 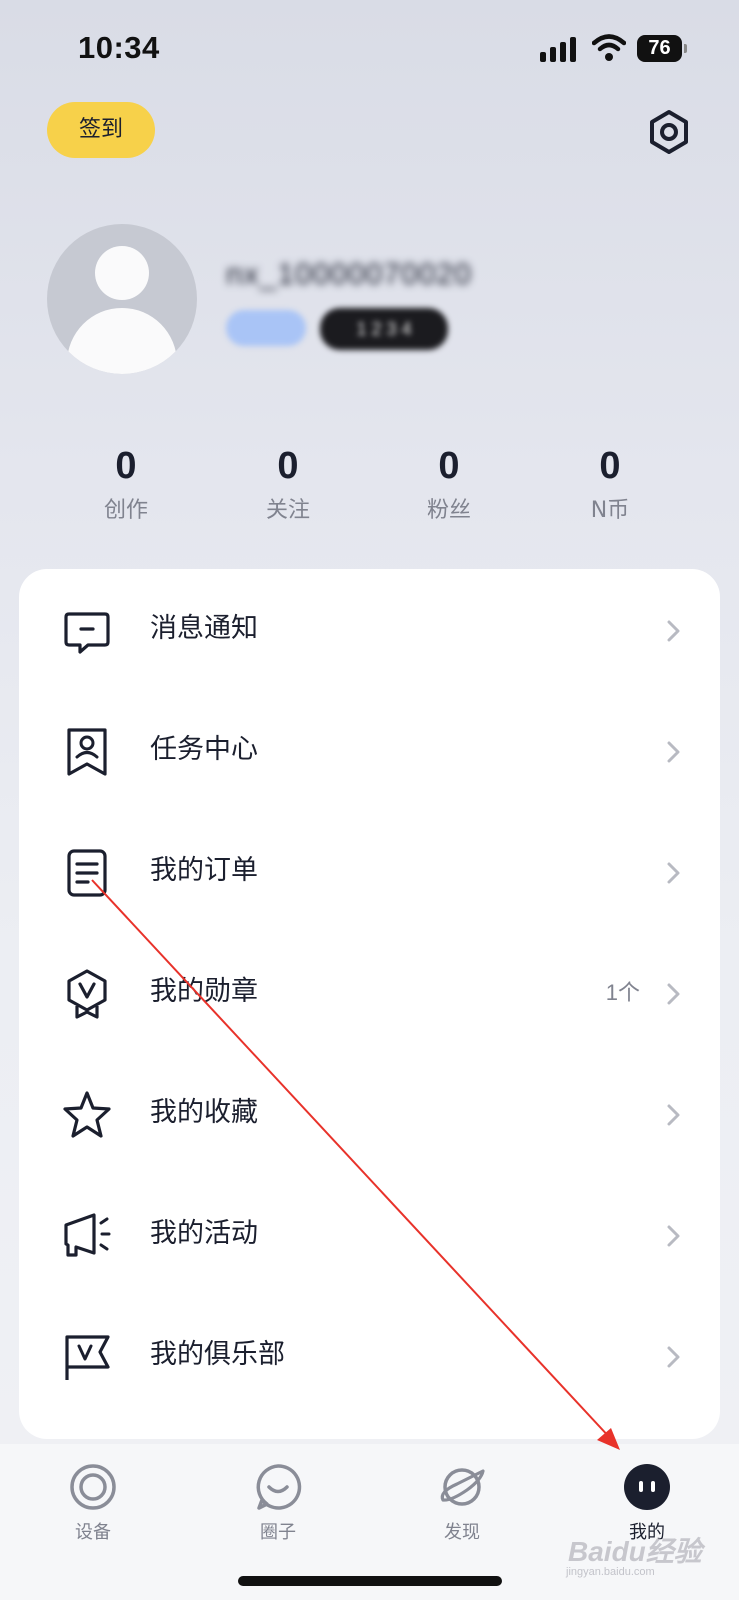 I want to click on watermark: Baidu经验, so click(x=635, y=1551).